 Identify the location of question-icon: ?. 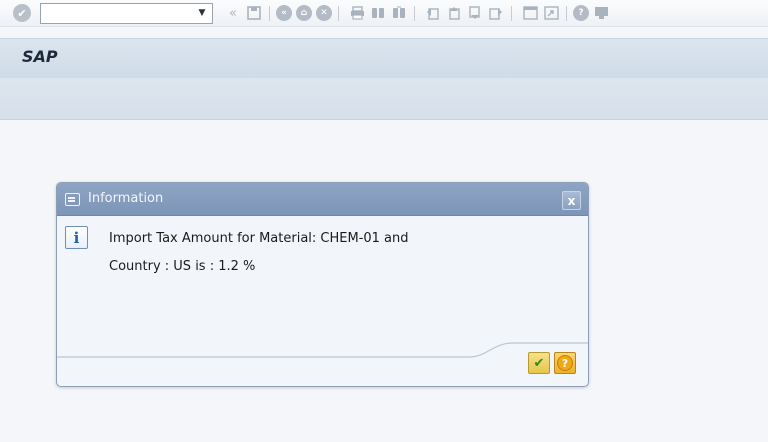
(565, 363).